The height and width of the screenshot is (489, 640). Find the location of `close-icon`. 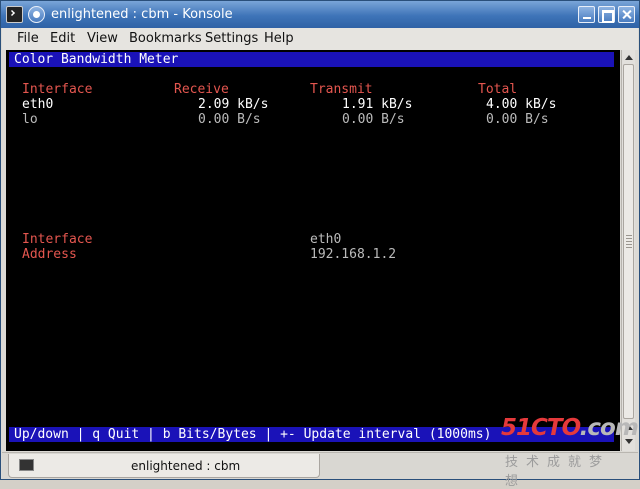

close-icon is located at coordinates (626, 14).